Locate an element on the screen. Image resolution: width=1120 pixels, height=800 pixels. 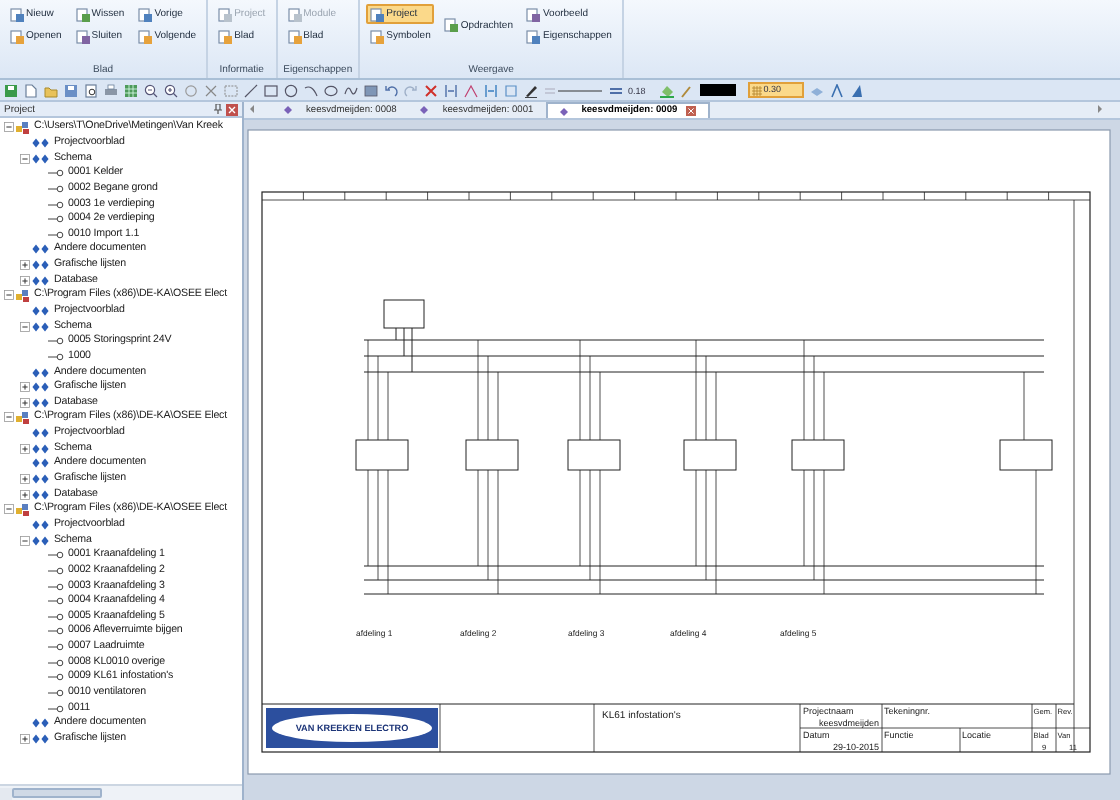
arc-icon is located at coordinates (311, 90).